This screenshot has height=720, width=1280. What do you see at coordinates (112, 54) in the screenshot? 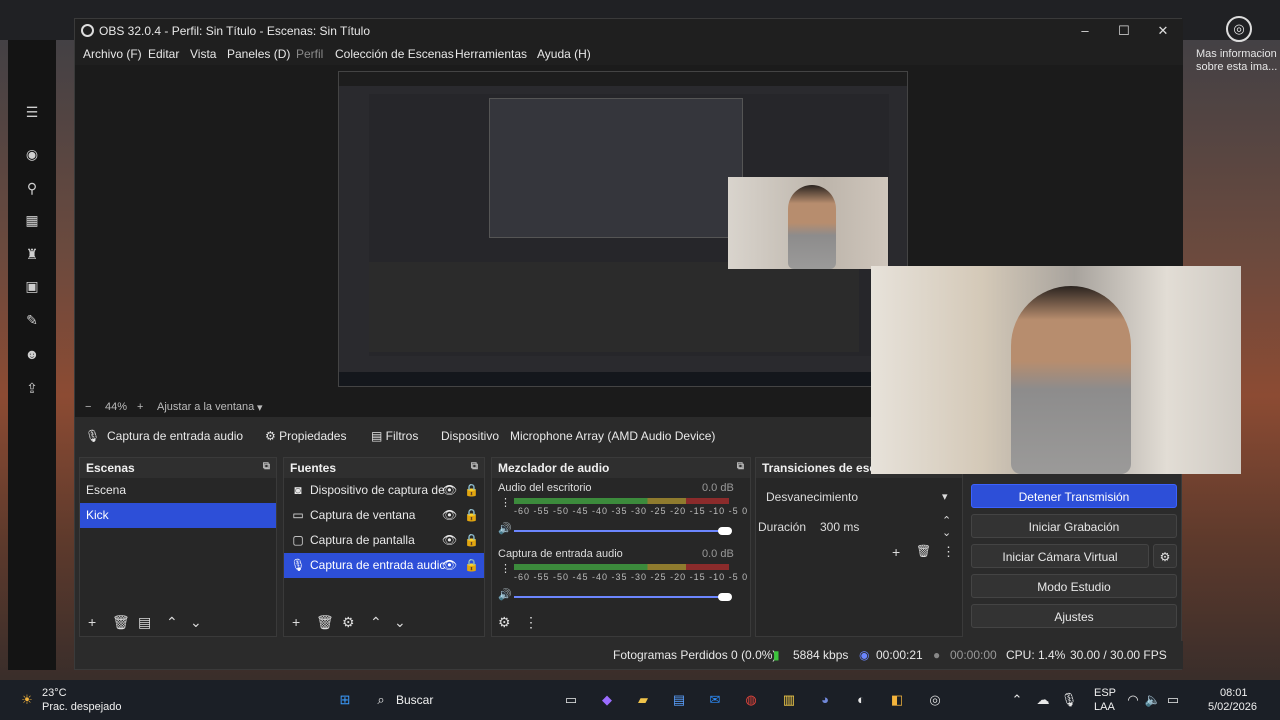
I see `menu-file: Archivo (F)` at bounding box center [112, 54].